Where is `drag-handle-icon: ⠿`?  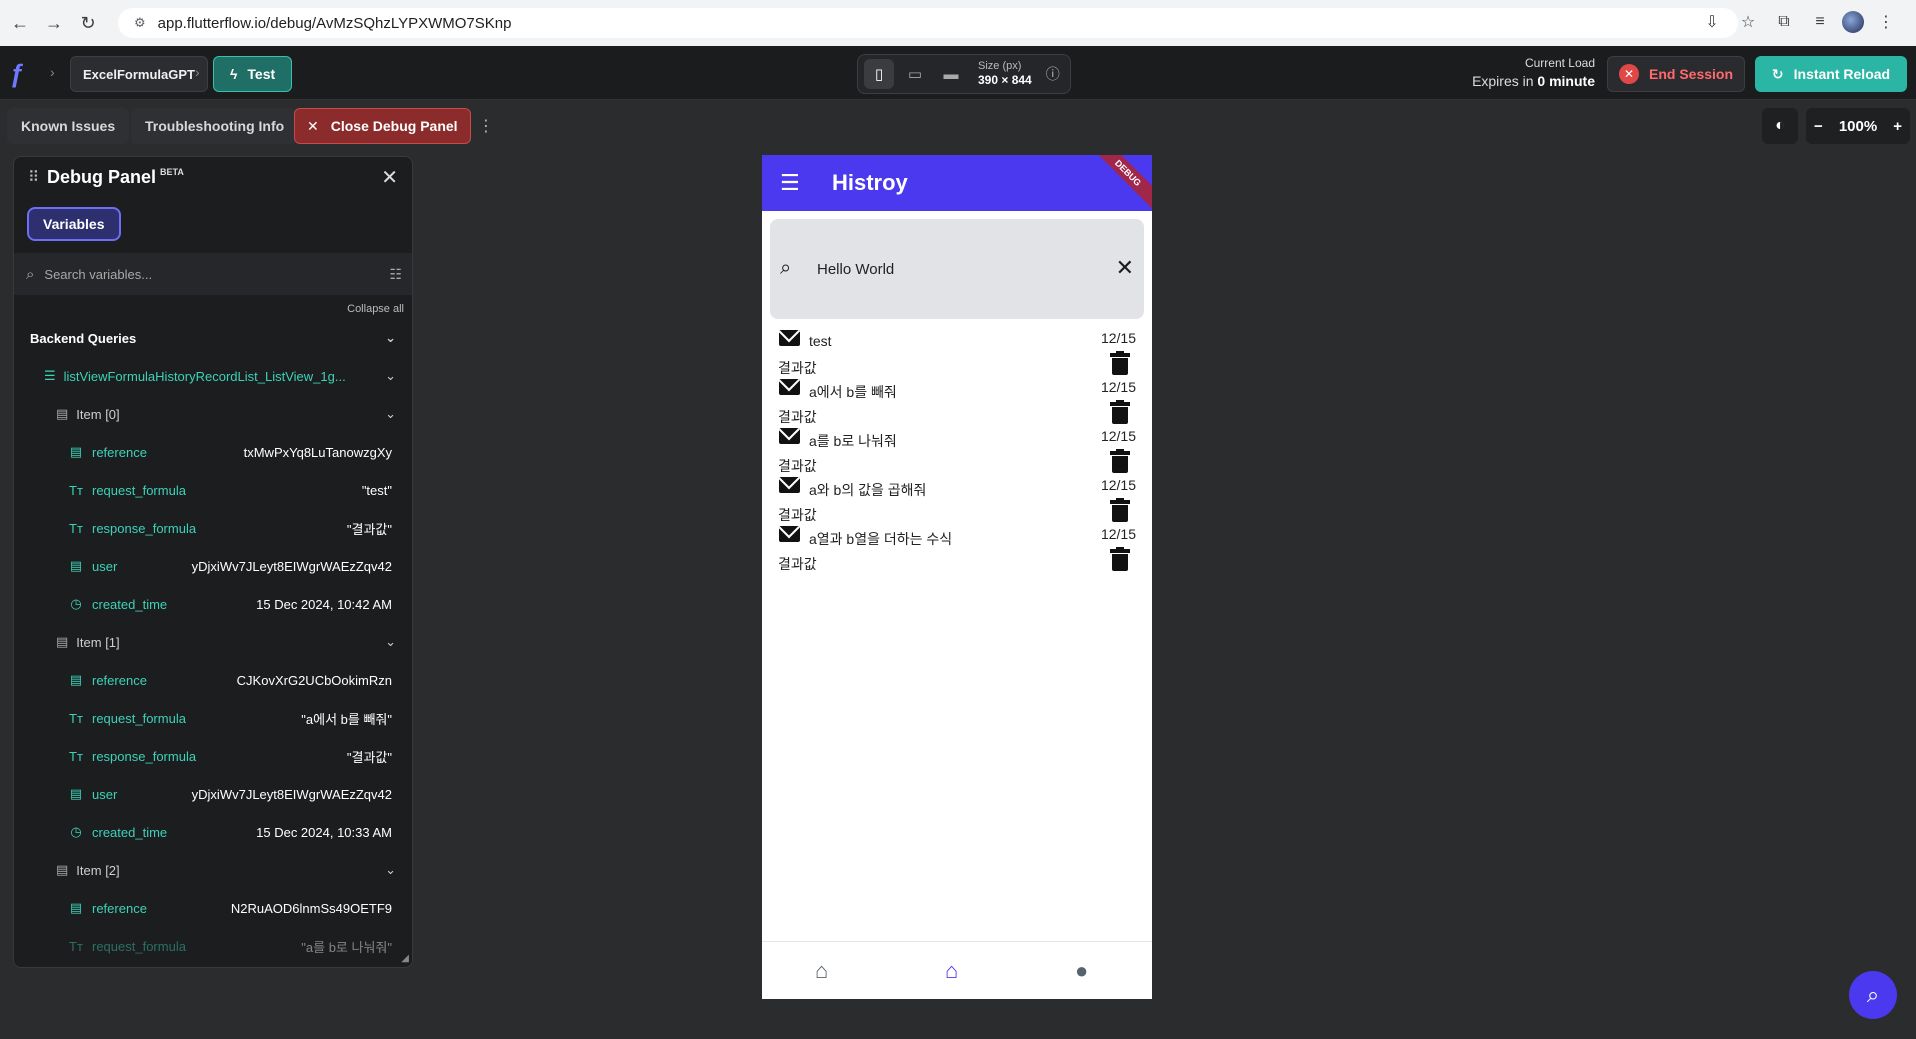 drag-handle-icon: ⠿ is located at coordinates (33, 177).